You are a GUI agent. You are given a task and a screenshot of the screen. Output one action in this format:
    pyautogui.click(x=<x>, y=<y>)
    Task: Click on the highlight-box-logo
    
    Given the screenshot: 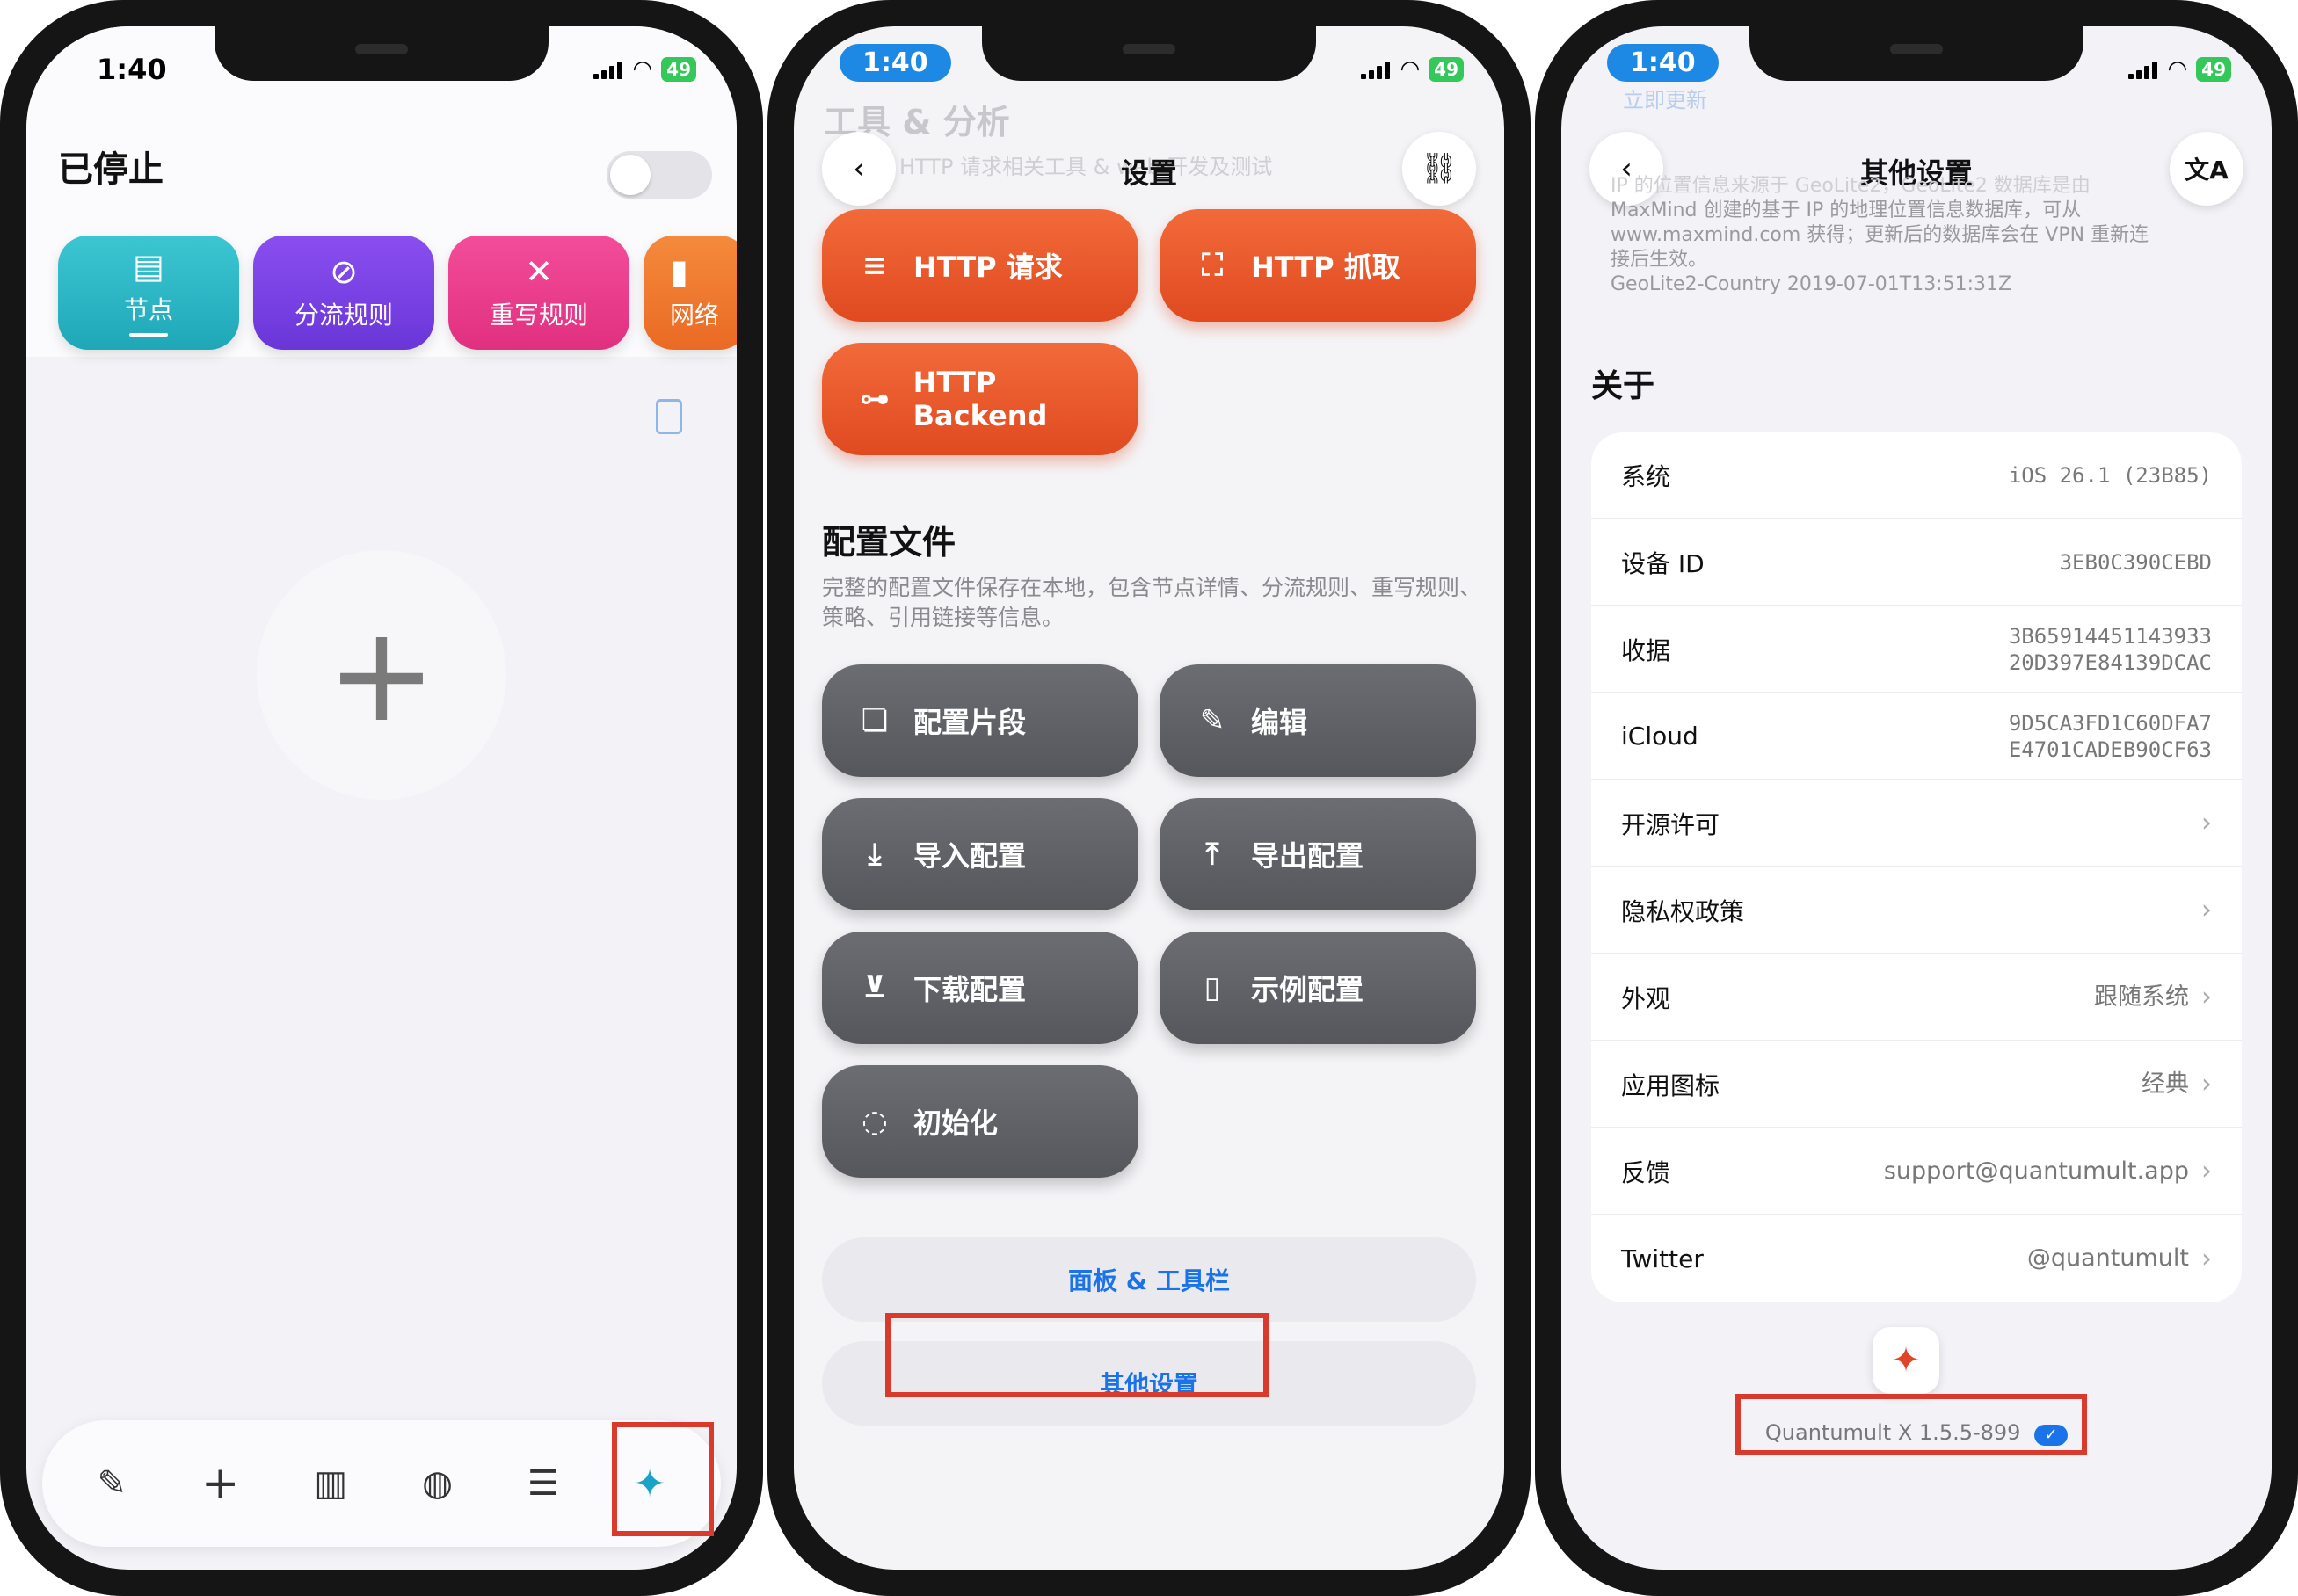 What is the action you would take?
    pyautogui.click(x=663, y=1479)
    